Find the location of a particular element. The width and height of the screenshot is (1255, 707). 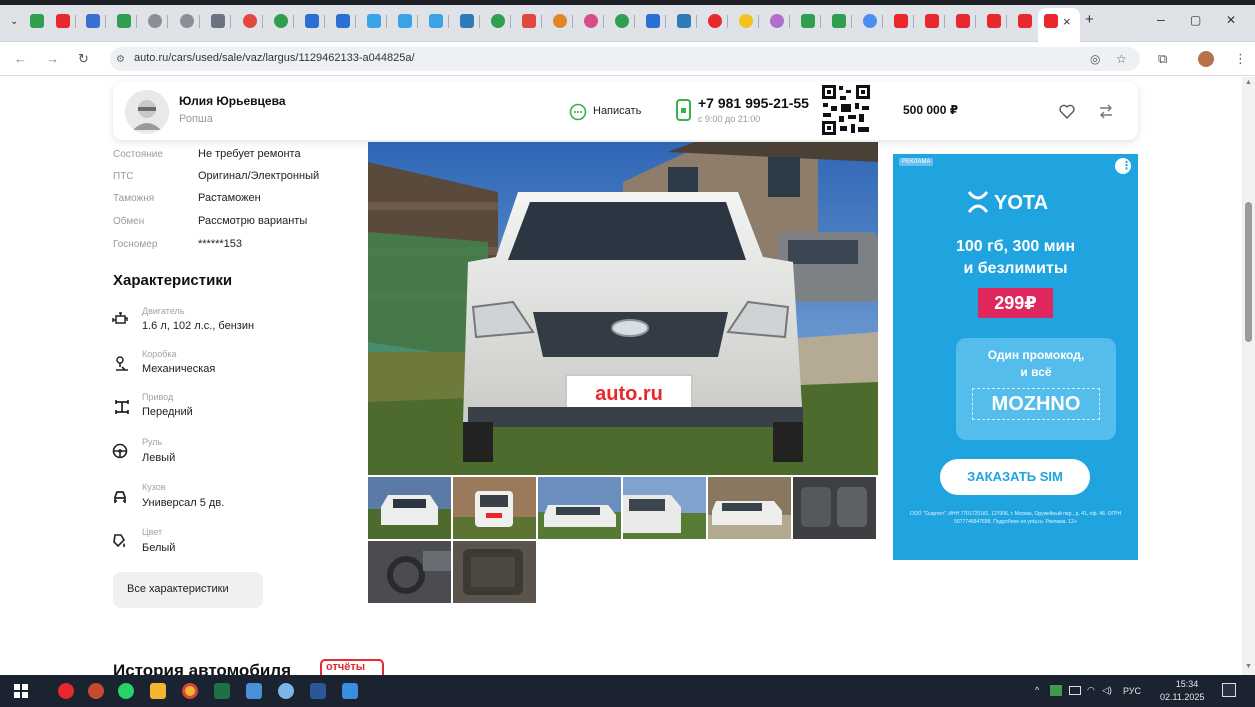

network-icon: ◠ is located at coordinates (1091, 690).